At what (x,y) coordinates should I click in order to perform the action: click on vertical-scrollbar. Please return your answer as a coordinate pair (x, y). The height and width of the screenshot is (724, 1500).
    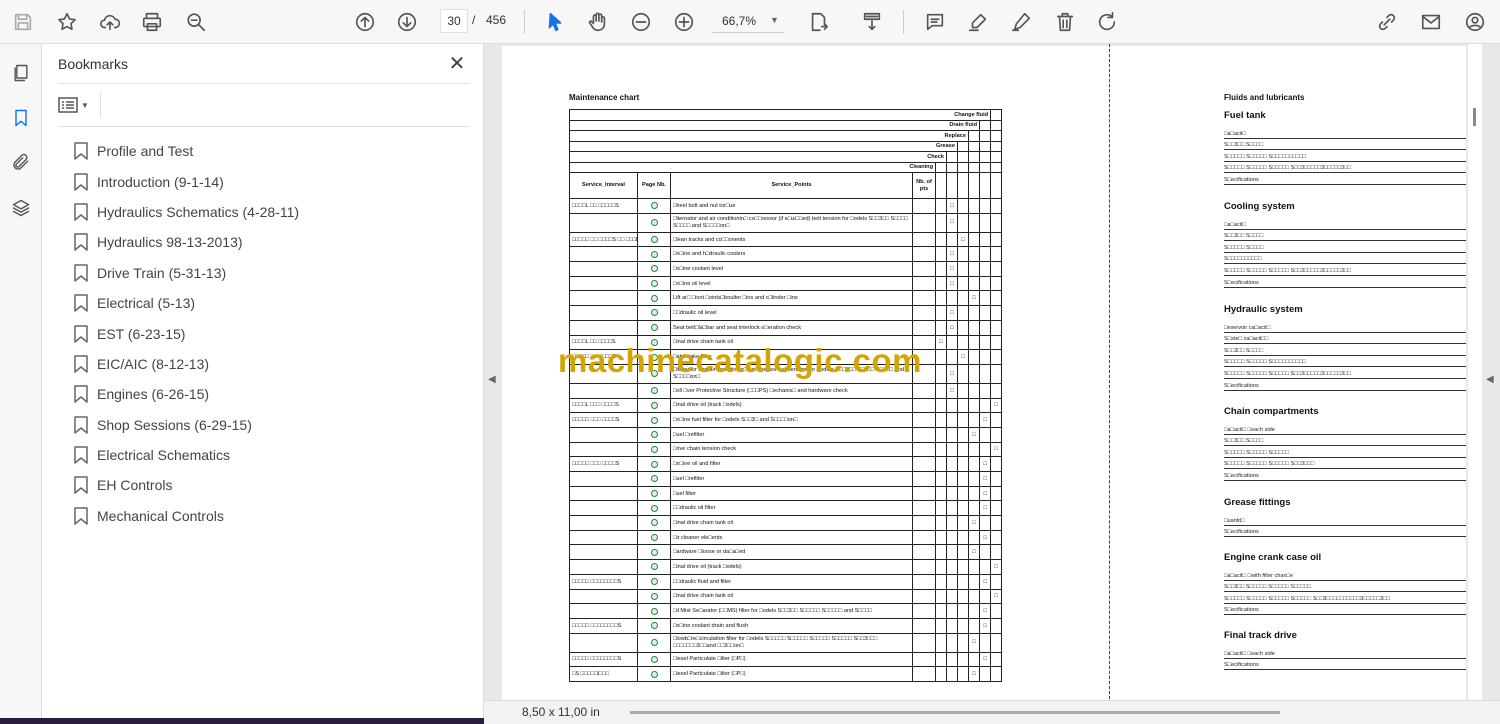
    Looking at the image, I should click on (1475, 372).